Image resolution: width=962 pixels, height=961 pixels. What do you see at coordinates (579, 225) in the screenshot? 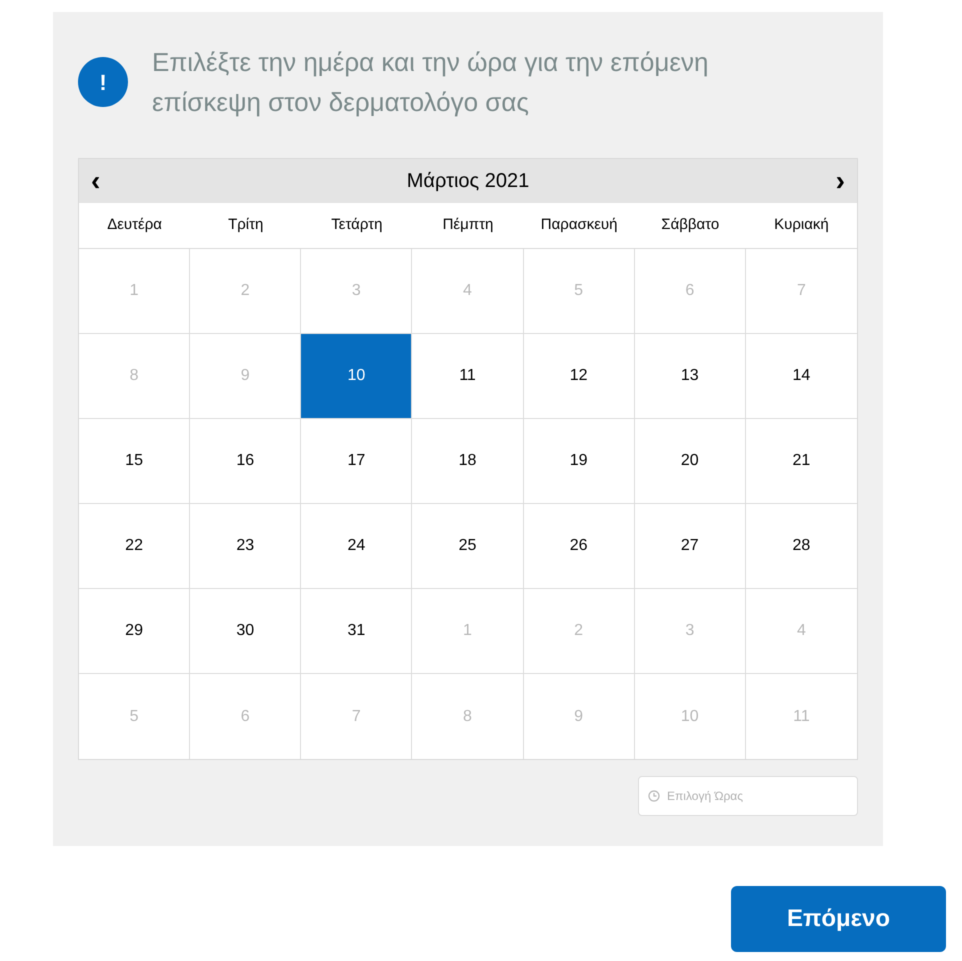
I see `weekday-label: Παρασκευή` at bounding box center [579, 225].